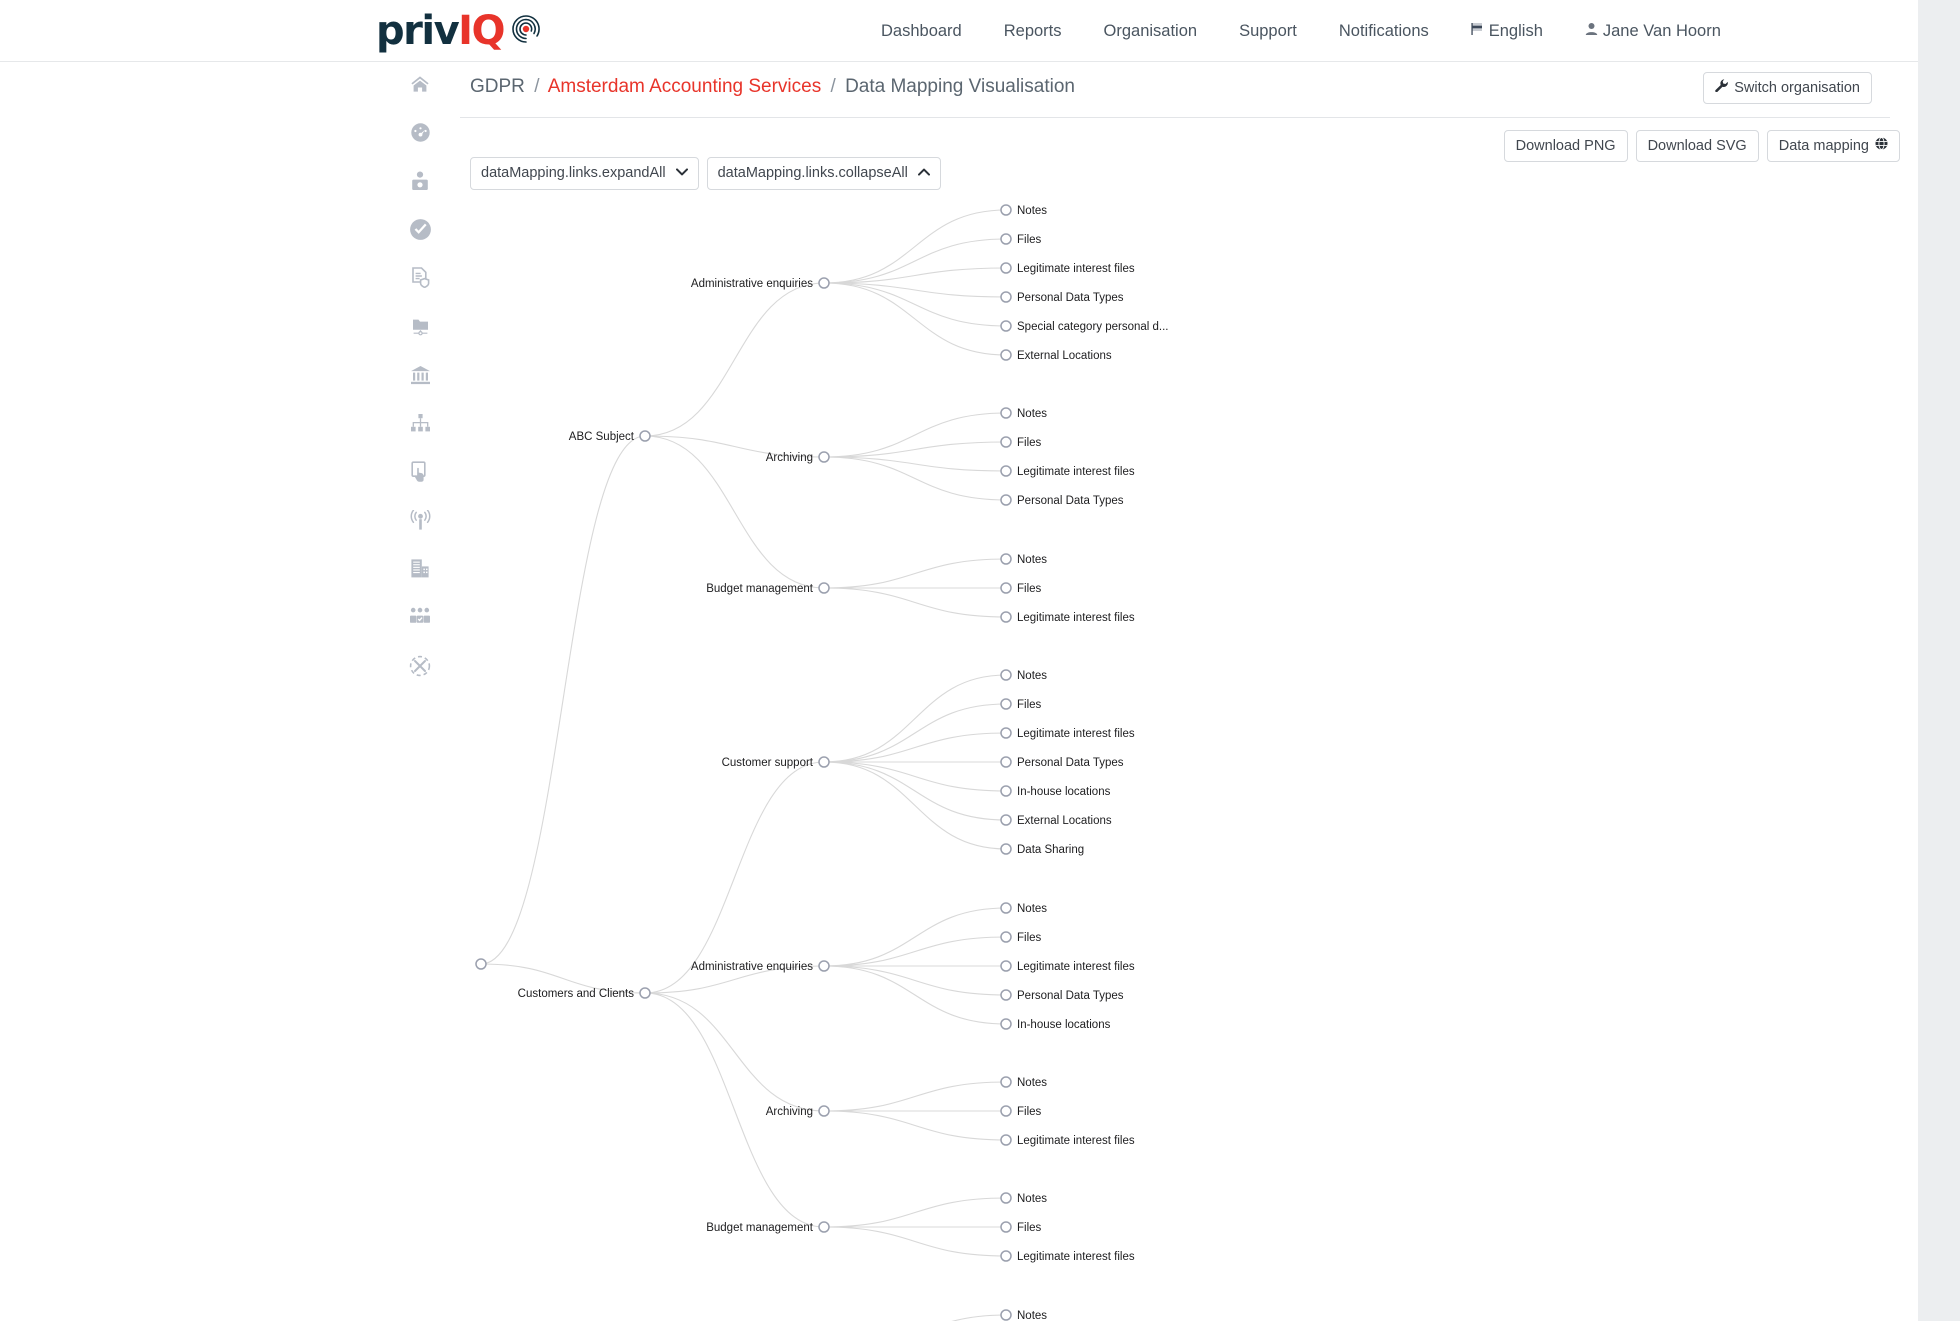  I want to click on tree-node-abc-archiving: Archiving, so click(798, 457).